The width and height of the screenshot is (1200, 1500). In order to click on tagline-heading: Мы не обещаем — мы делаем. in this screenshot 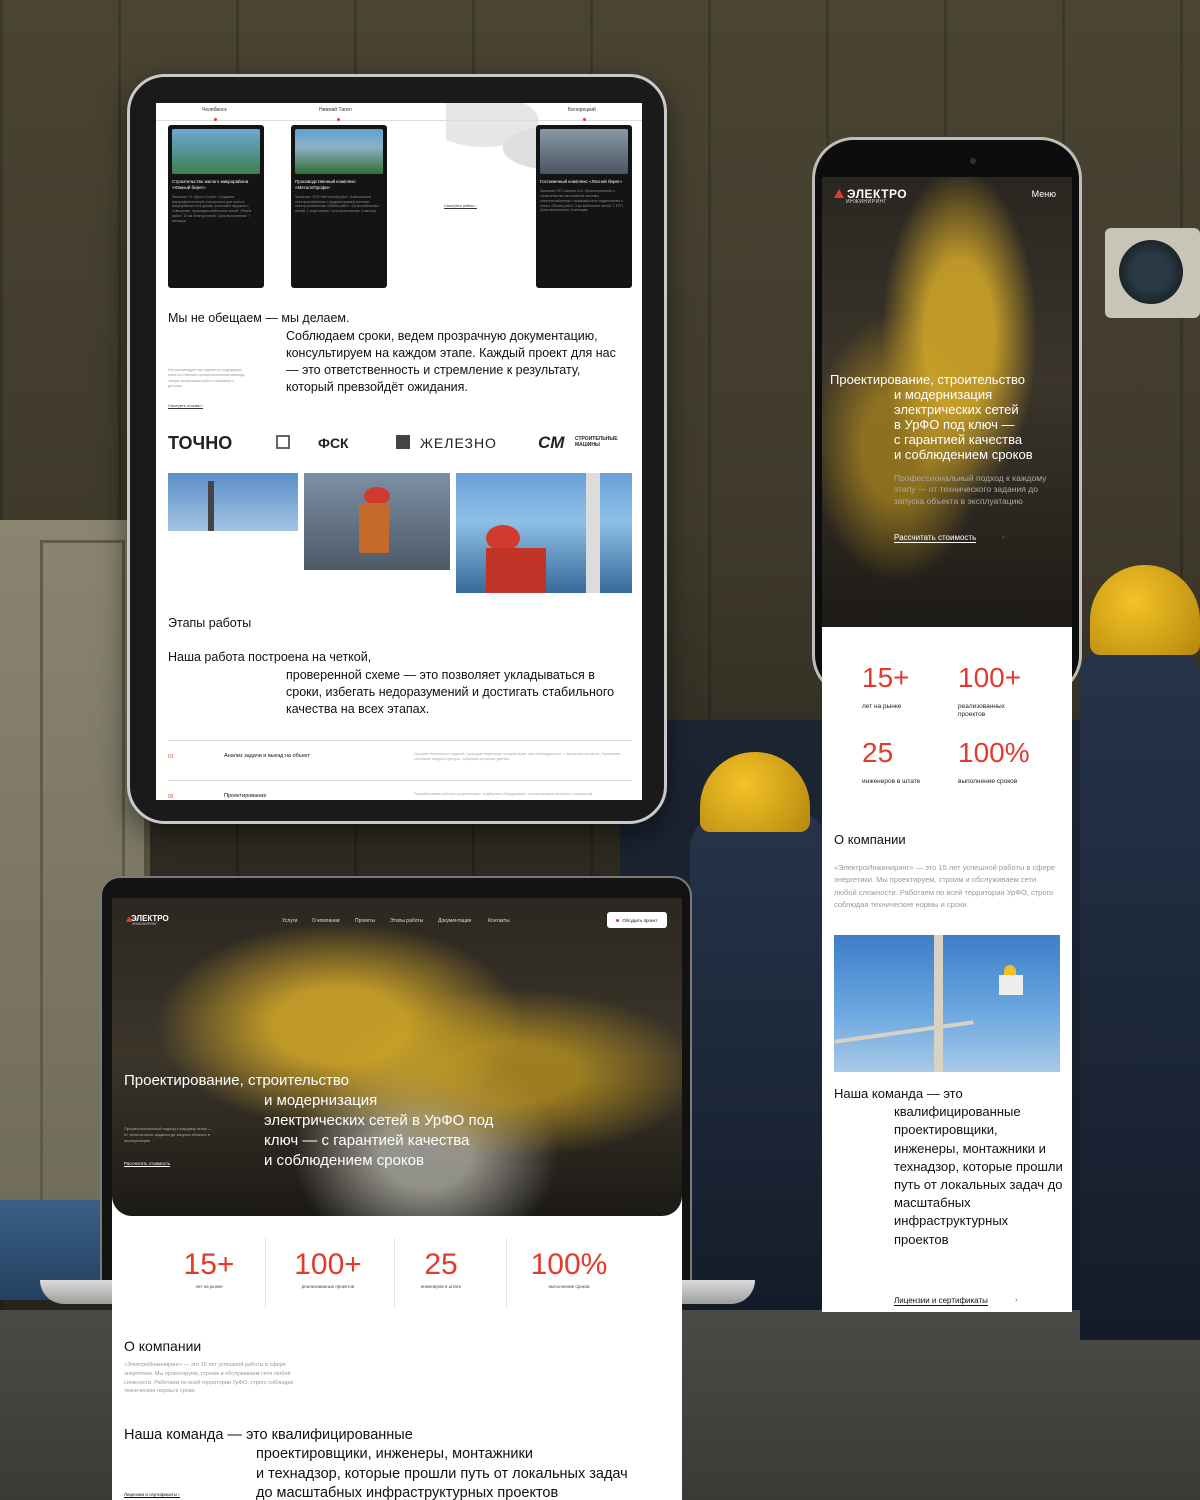, I will do `click(259, 318)`.